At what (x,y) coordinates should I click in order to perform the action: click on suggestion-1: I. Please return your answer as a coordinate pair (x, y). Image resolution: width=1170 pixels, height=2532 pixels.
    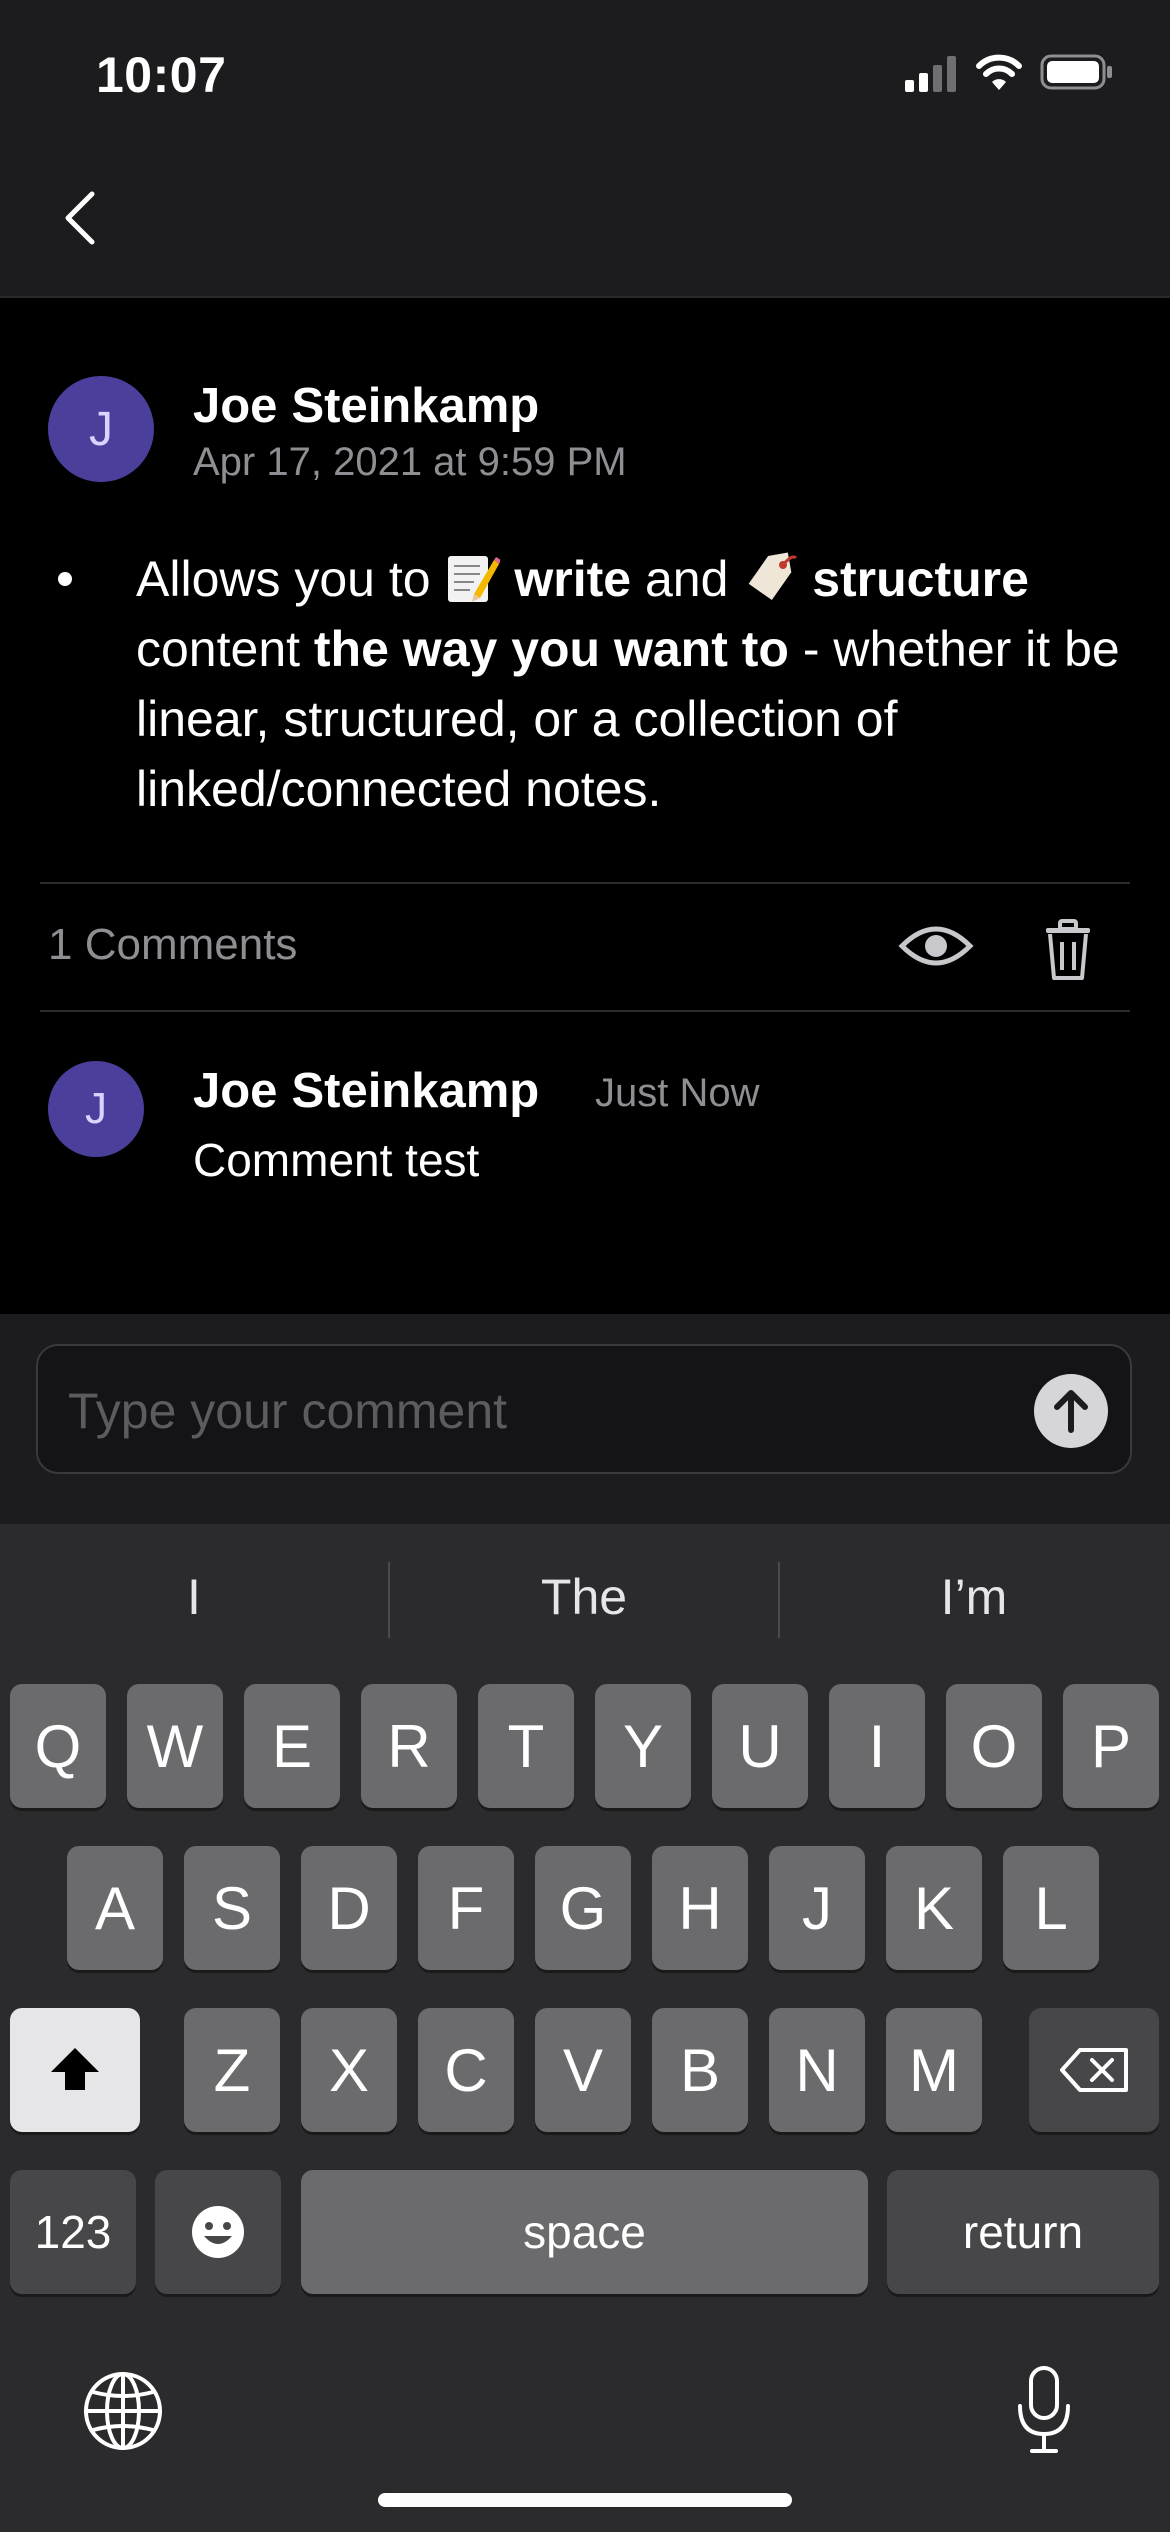
    Looking at the image, I should click on (194, 1597).